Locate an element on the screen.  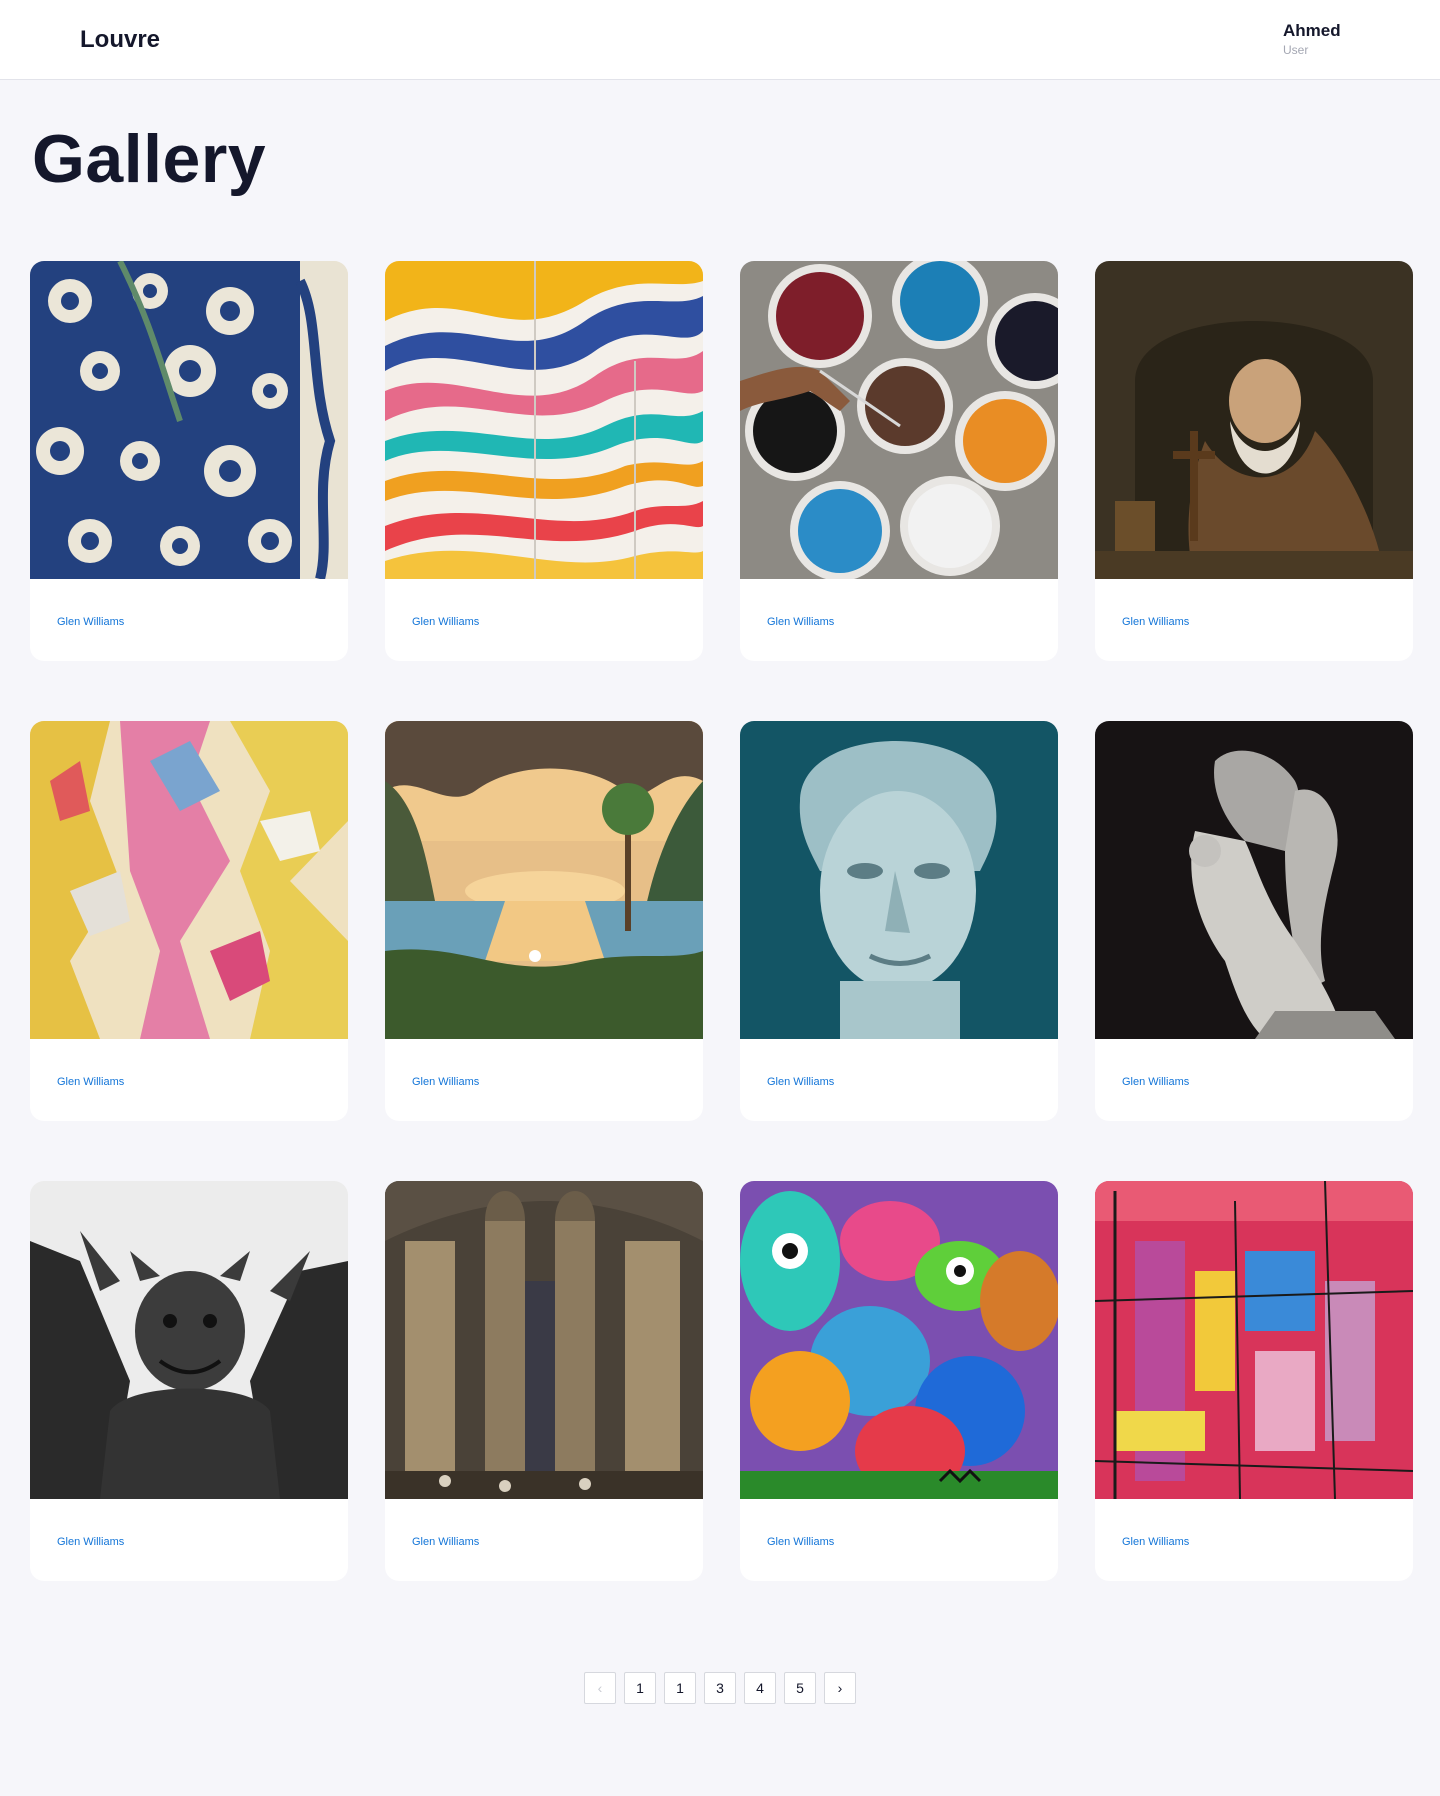
next-page-button: › is located at coordinates (840, 1688).